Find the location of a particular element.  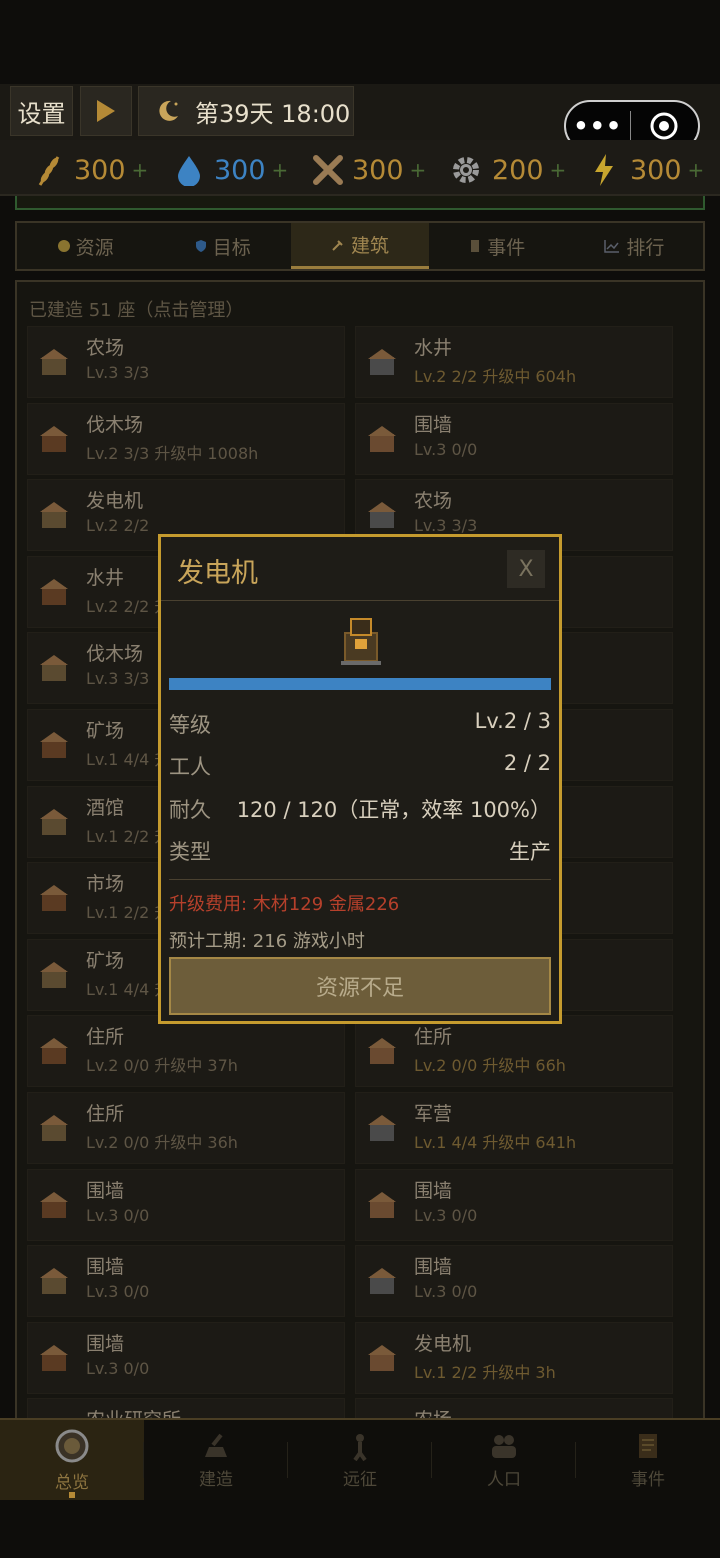

build-icon is located at coordinates (216, 1445).